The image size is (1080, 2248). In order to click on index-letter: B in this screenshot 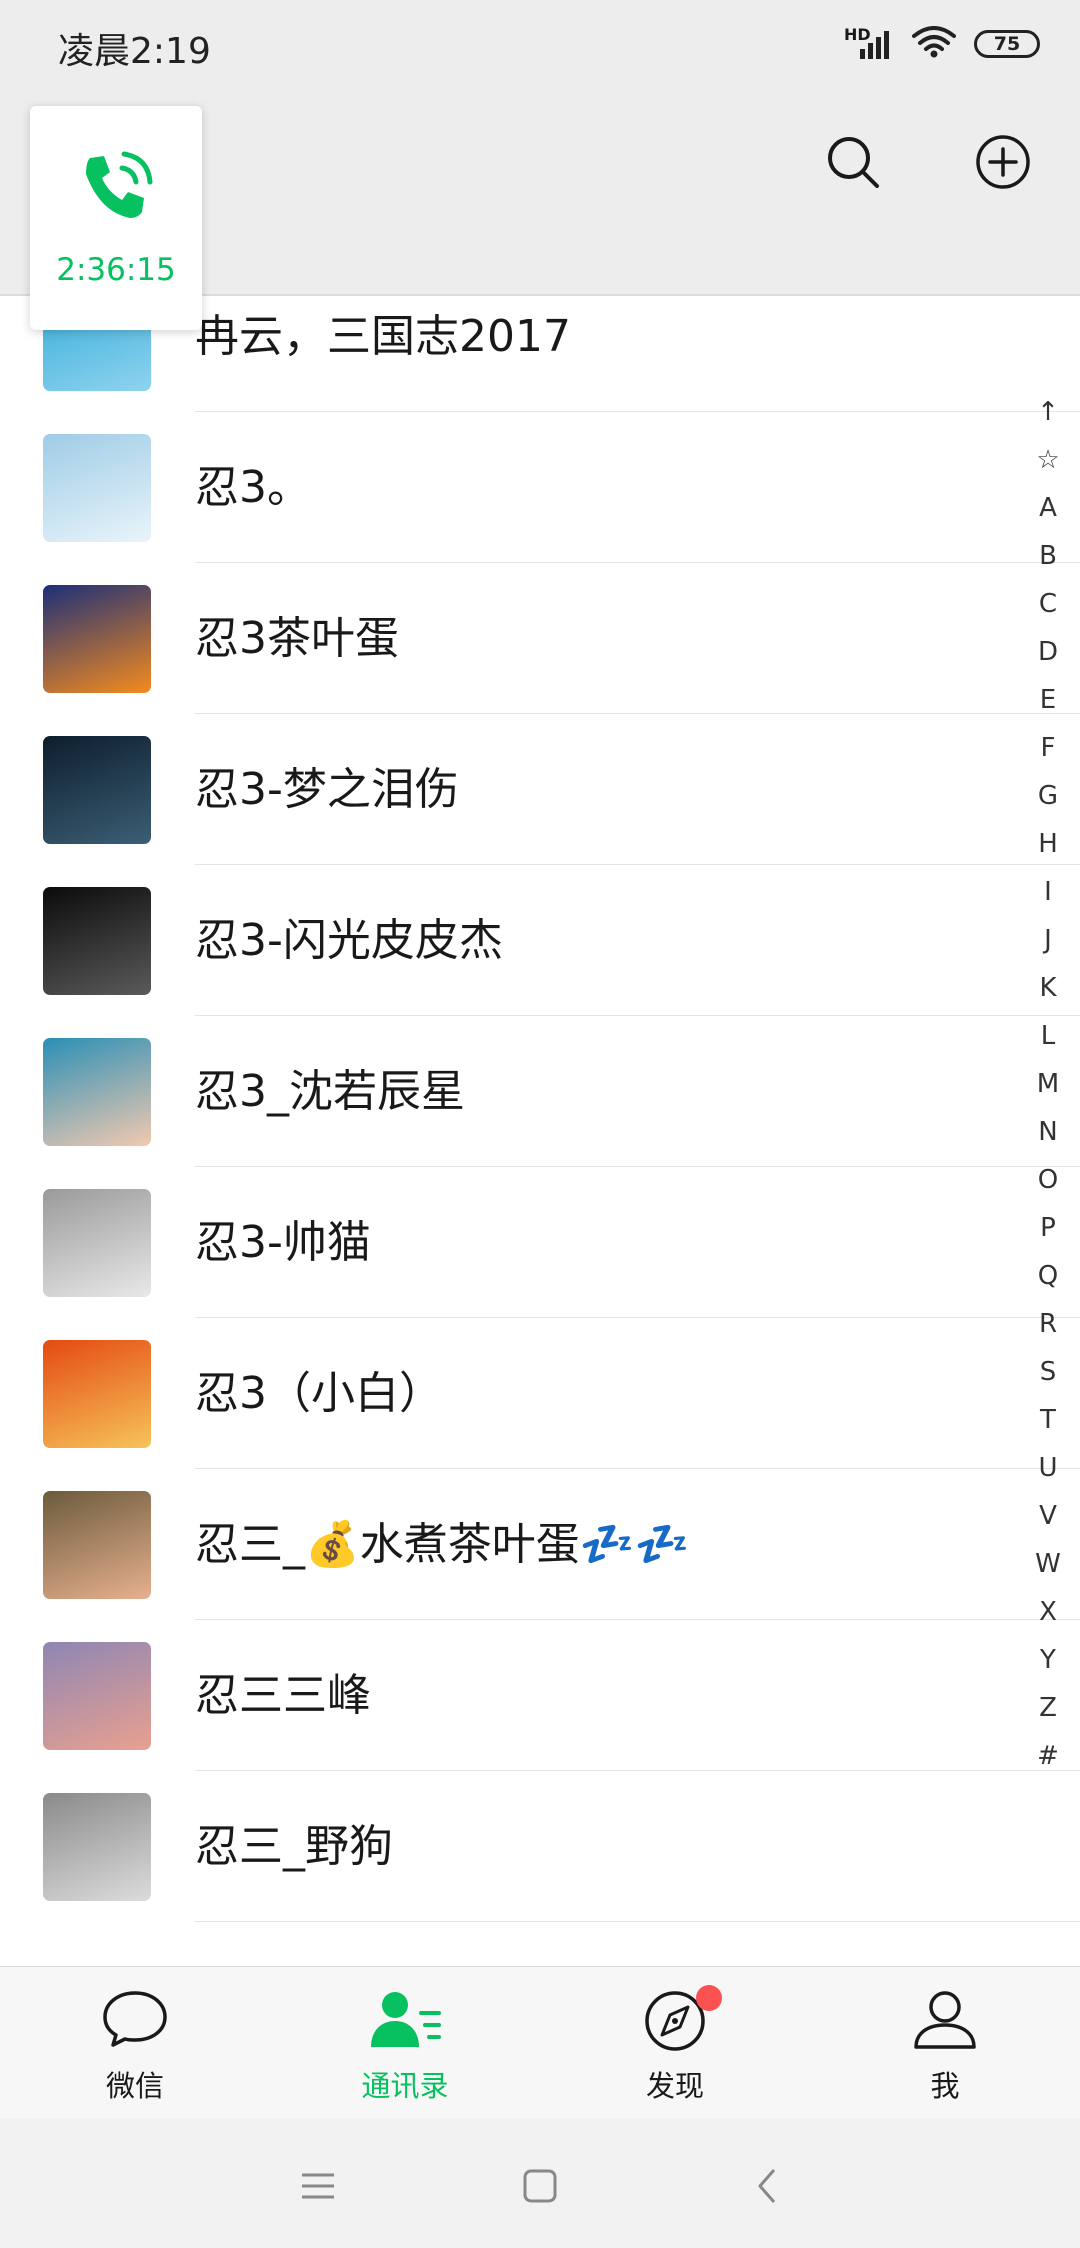, I will do `click(1048, 556)`.